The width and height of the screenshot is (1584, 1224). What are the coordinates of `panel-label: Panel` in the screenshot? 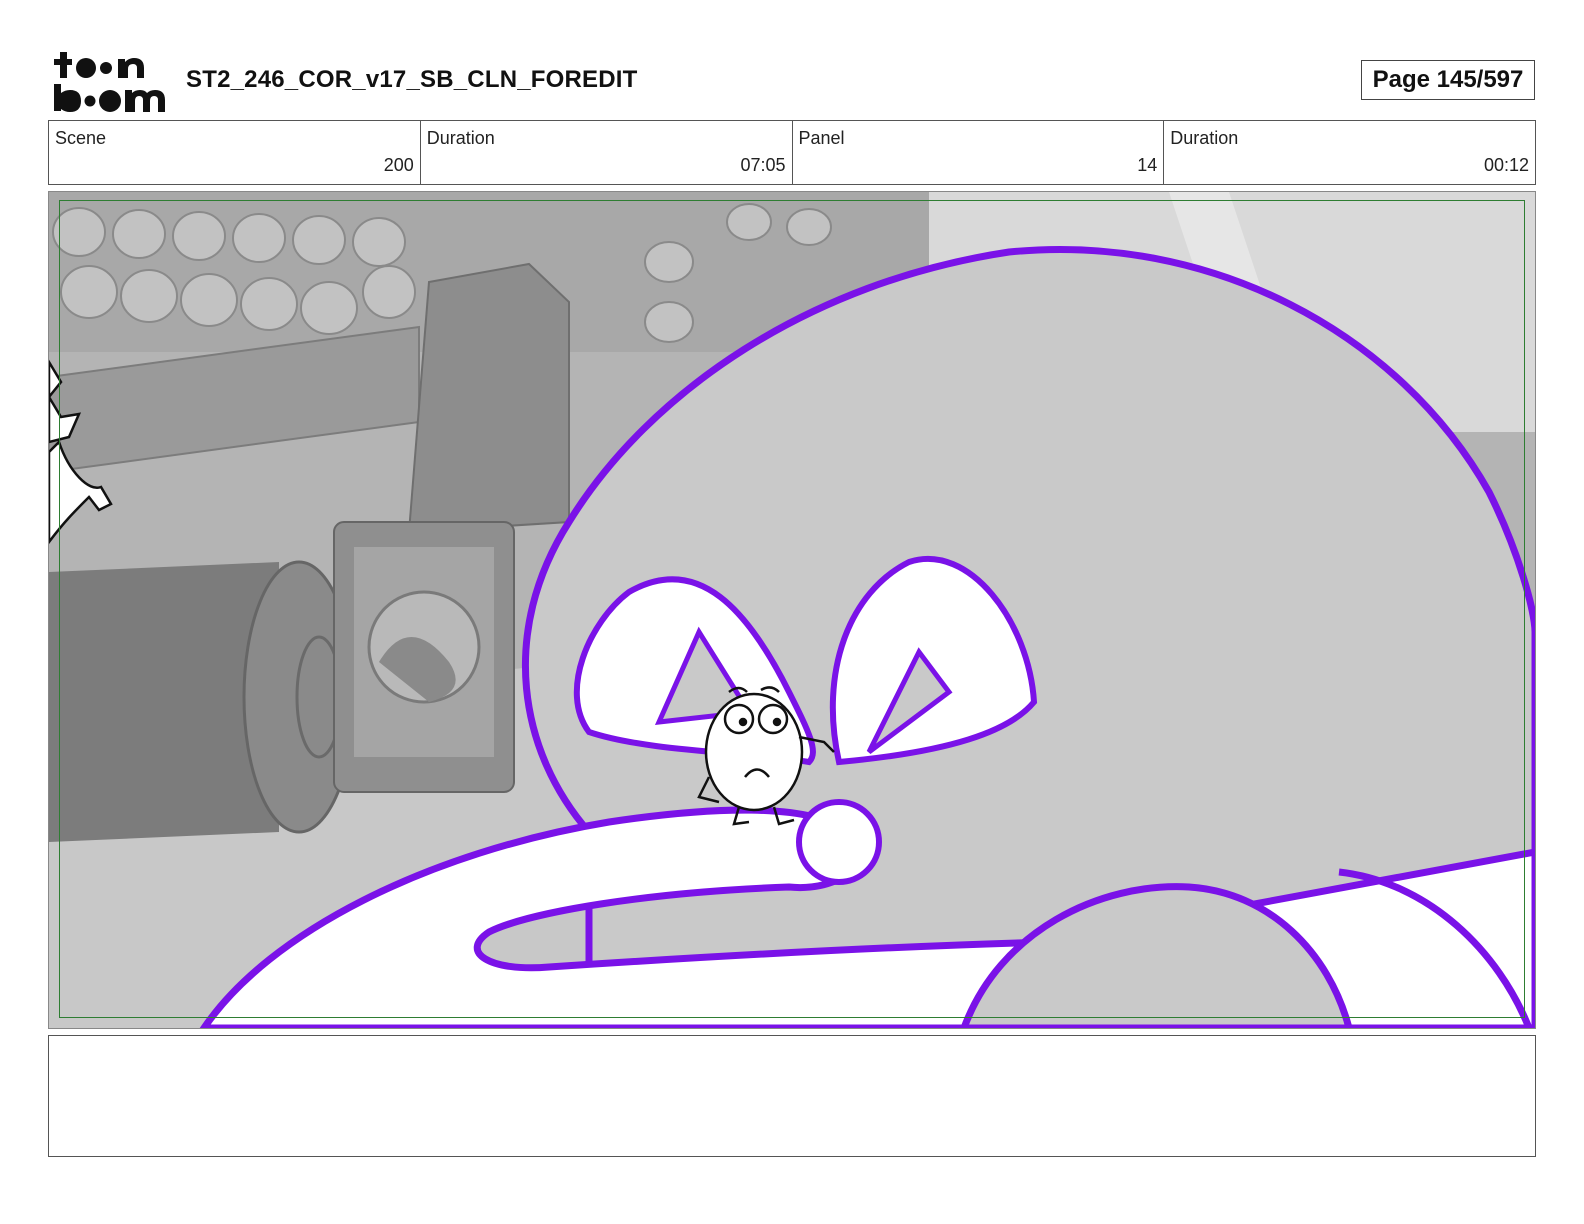 It's located at (821, 138).